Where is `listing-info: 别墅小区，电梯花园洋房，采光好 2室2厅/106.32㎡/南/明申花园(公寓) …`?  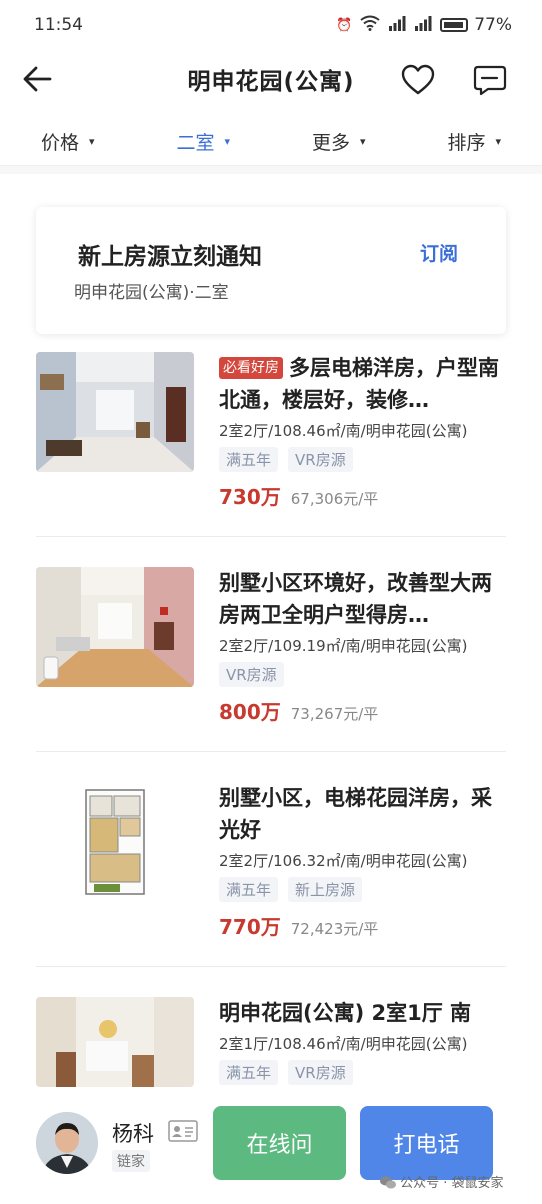
listing-info: 别墅小区，电梯花园洋房，采光好 2室2厅/106.32㎡/南/明申花园(公寓) … is located at coordinates (364, 861).